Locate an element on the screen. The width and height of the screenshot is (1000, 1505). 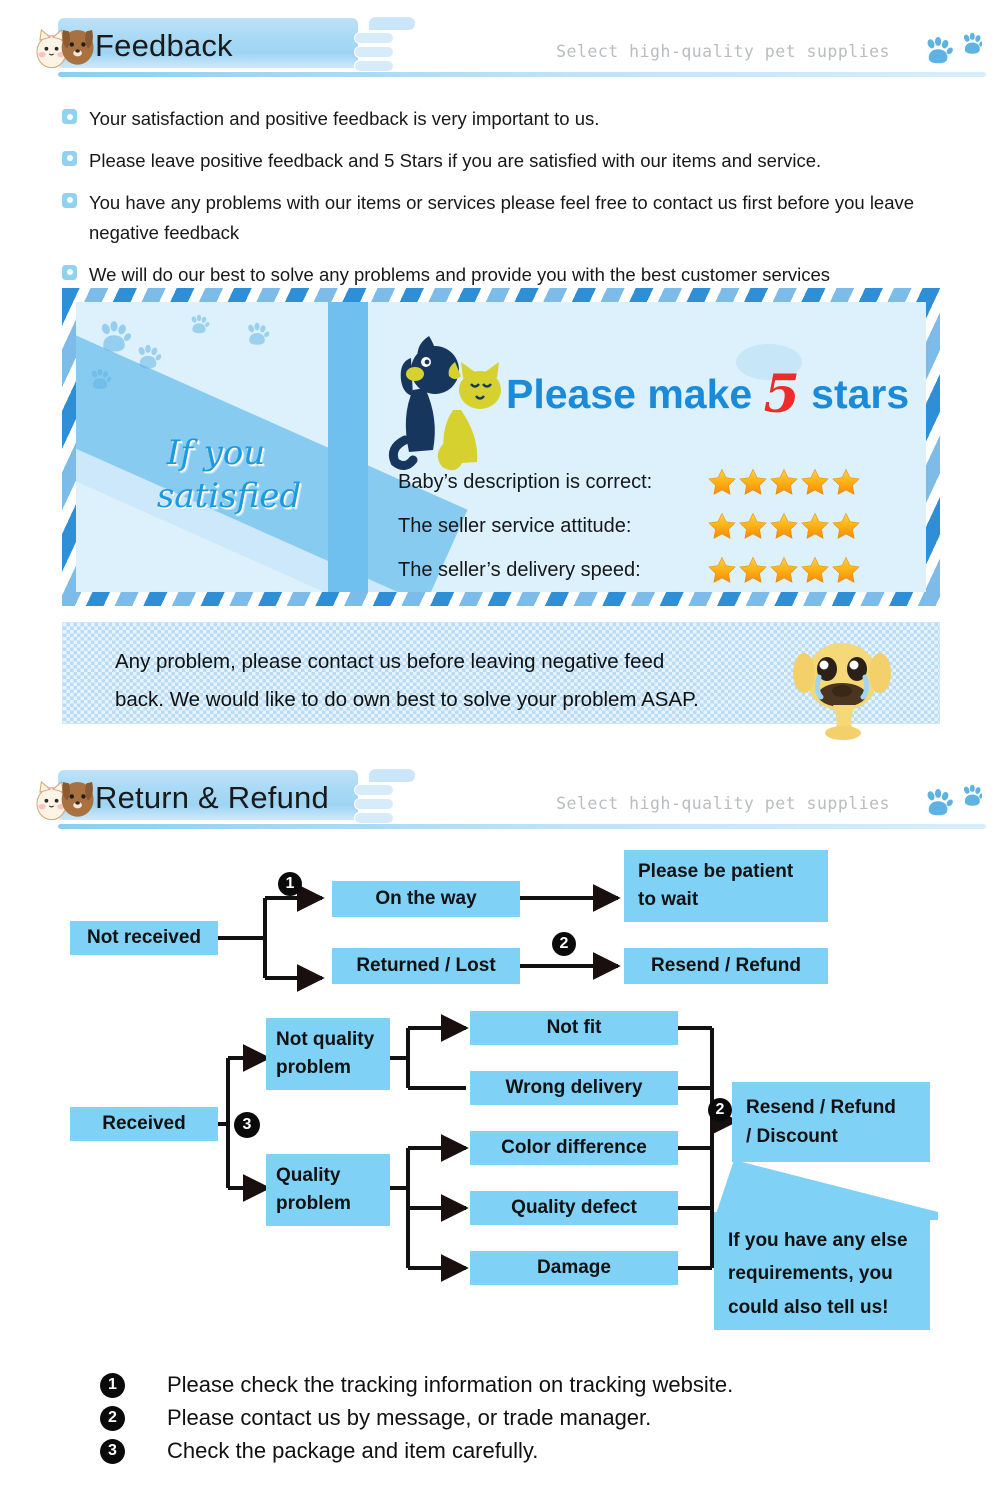
rating-label: The seller service attitude: is located at coordinates (515, 525).